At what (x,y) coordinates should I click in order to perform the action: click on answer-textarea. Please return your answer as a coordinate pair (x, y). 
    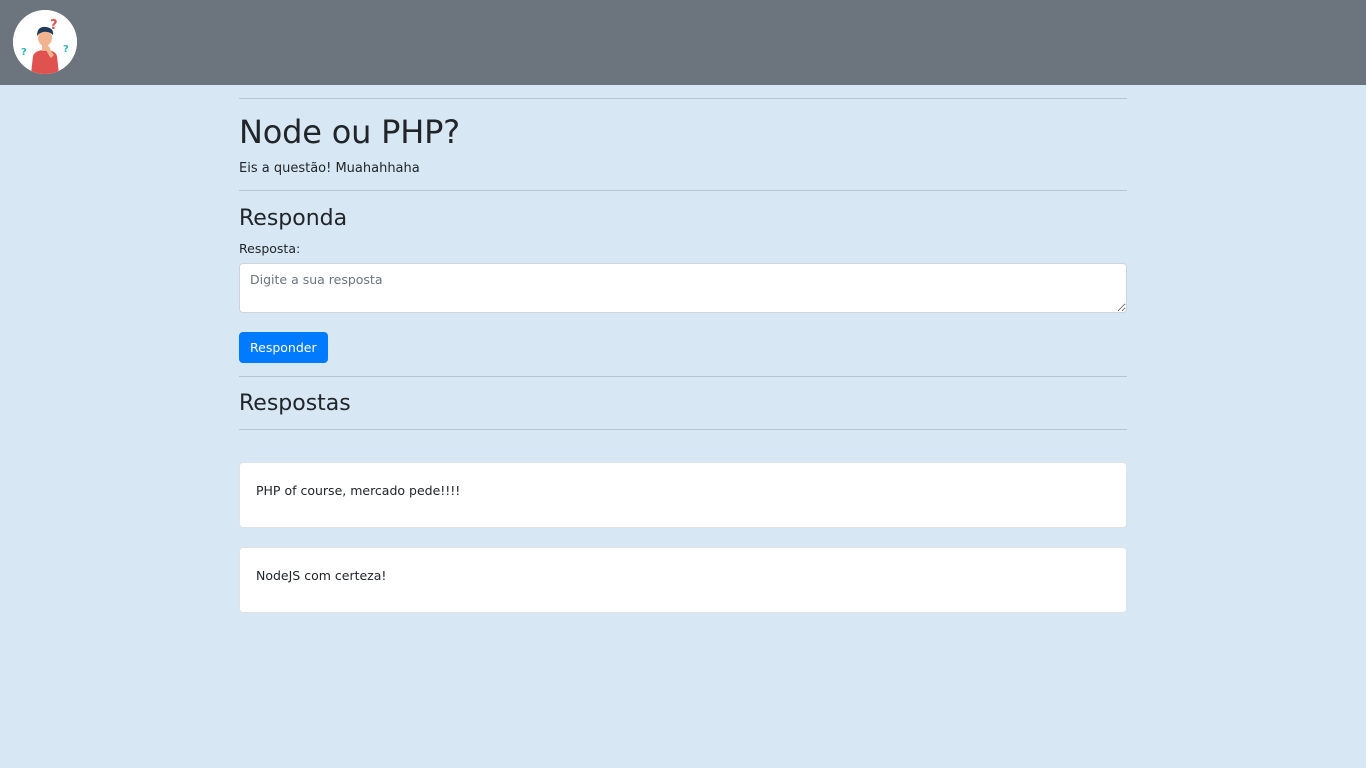
    Looking at the image, I should click on (683, 287).